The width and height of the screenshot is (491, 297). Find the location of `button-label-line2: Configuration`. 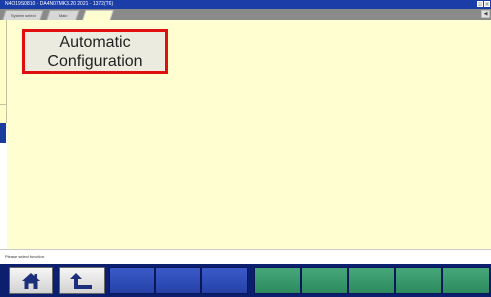

button-label-line2: Configuration is located at coordinates (95, 61).